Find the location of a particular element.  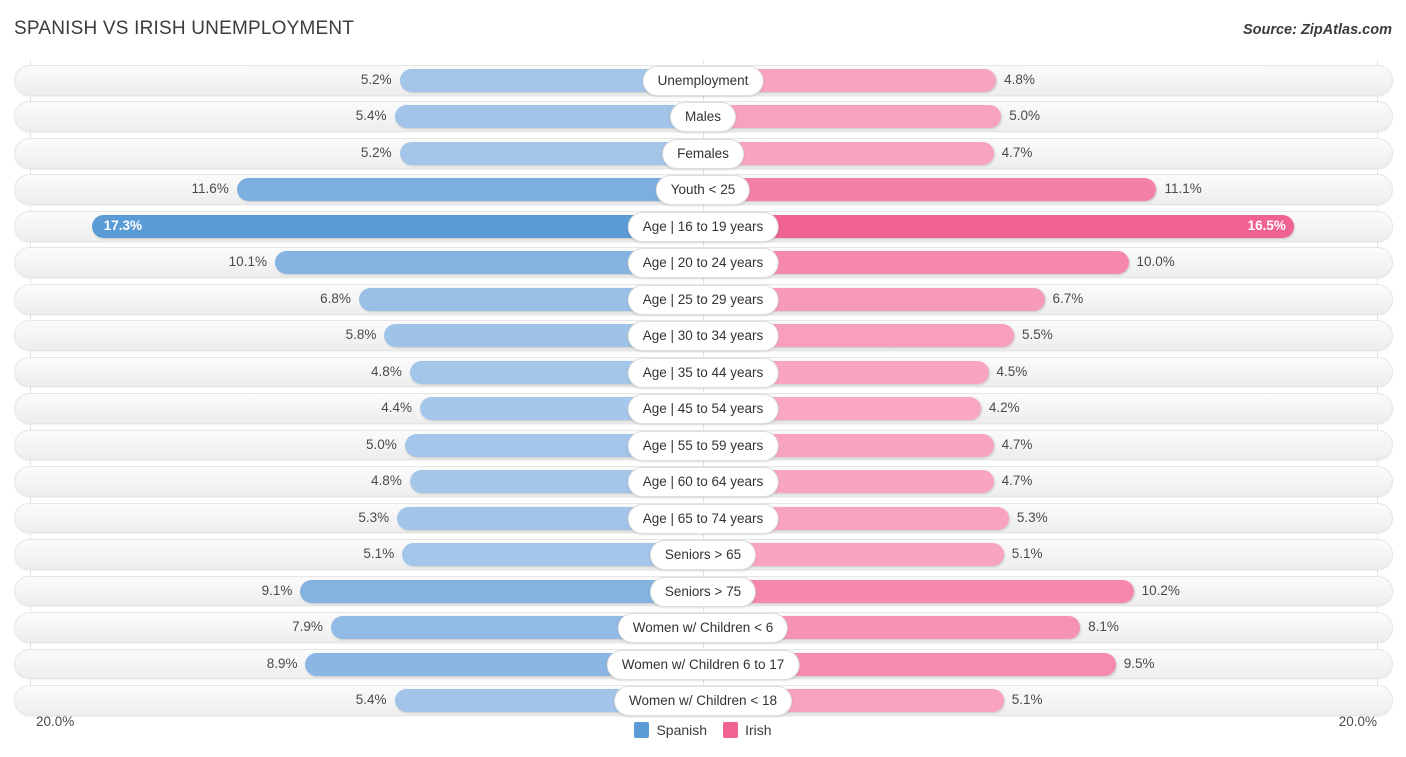

value-label-irish: 10.0% is located at coordinates (1155, 262).